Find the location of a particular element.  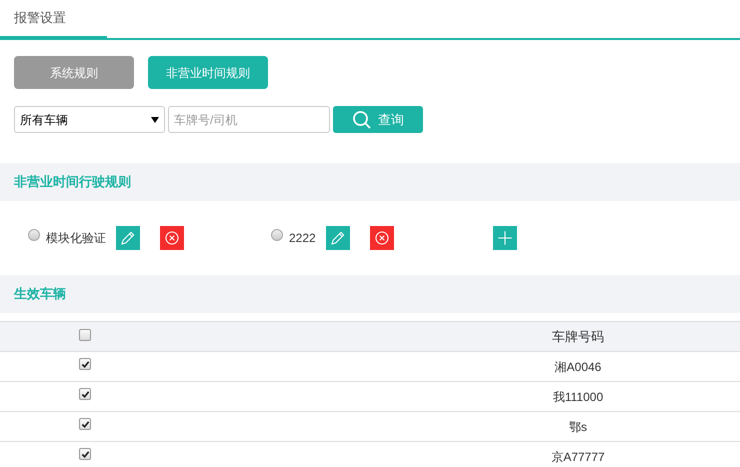

rule-name: 2222 is located at coordinates (302, 238).